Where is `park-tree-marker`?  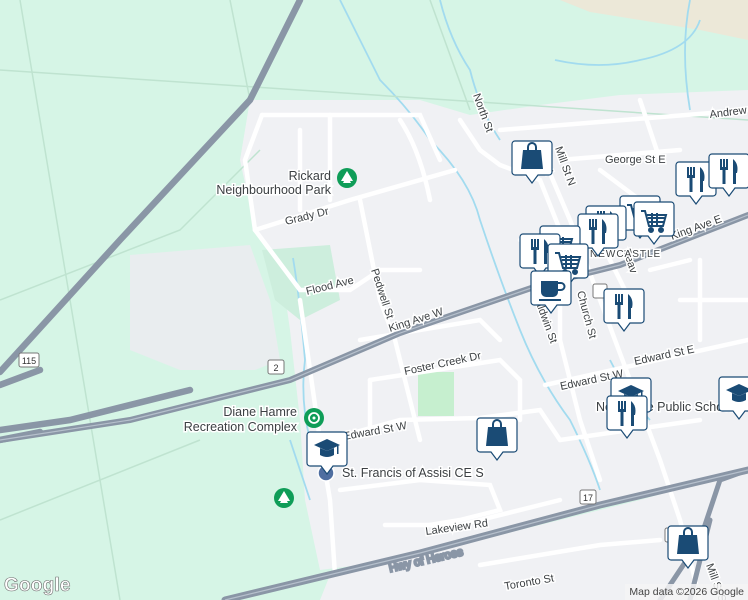
park-tree-marker is located at coordinates (284, 498).